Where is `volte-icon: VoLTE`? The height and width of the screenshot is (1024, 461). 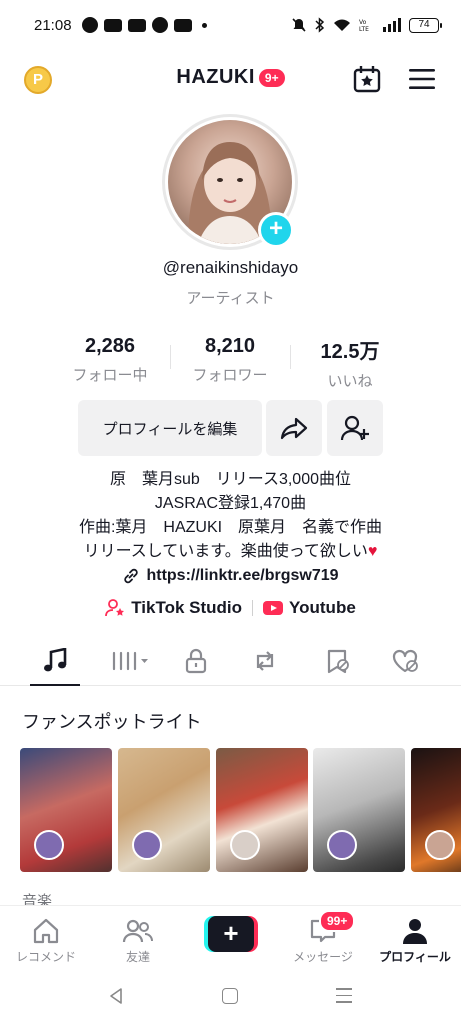
volte-icon: VoLTE is located at coordinates (364, 25).